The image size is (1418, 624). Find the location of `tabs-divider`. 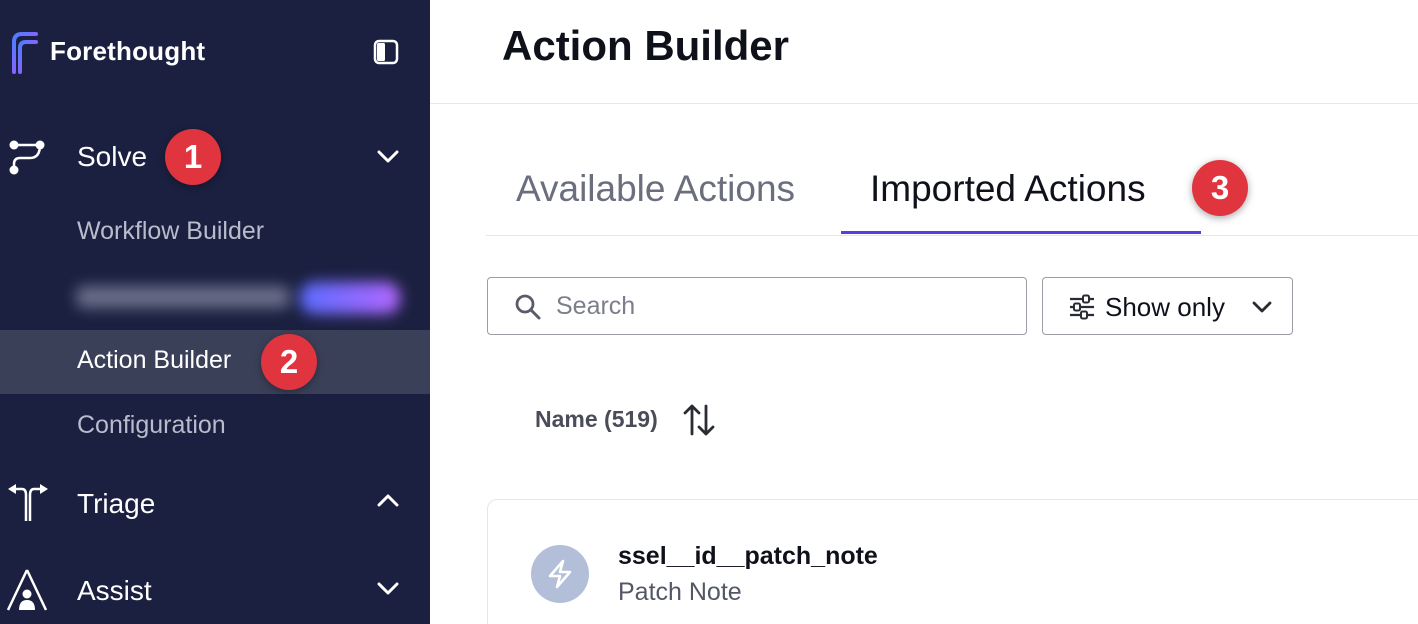

tabs-divider is located at coordinates (952, 235).